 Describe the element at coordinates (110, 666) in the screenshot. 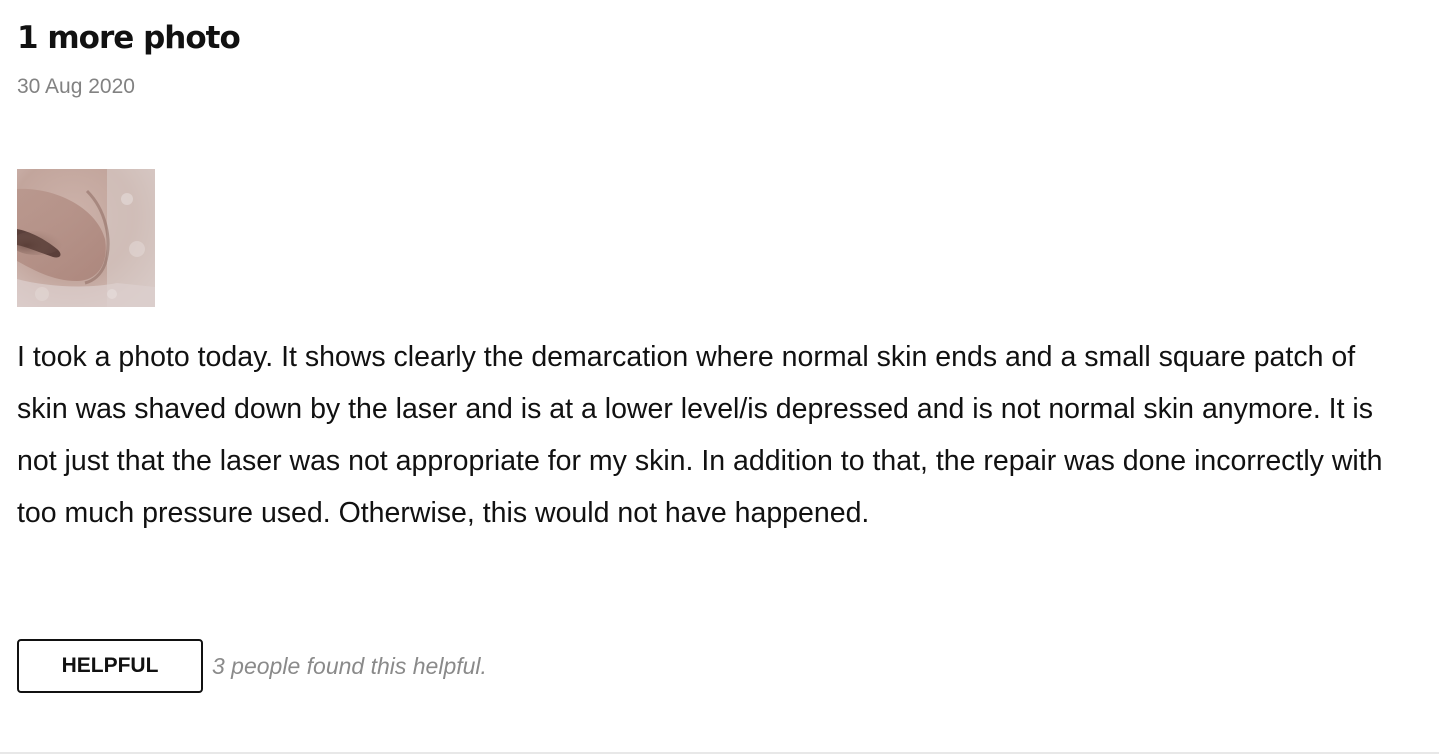

I see `helpful-button: HELPFUL` at that location.